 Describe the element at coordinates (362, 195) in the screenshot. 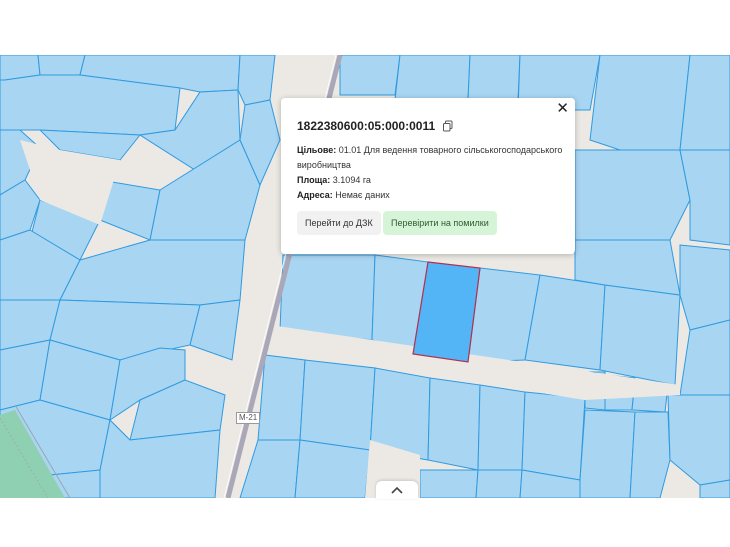

I see `address-value: Немає даних` at that location.